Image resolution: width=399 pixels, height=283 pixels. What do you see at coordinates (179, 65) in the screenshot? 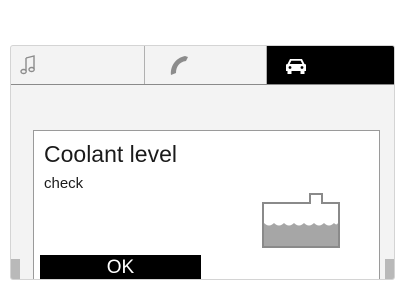
I see `phone-handset-icon` at bounding box center [179, 65].